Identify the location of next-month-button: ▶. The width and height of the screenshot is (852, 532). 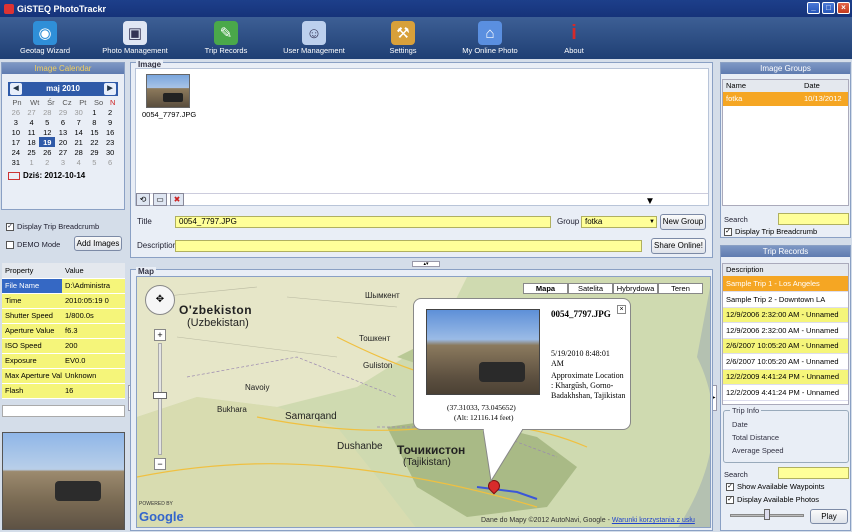
(110, 89).